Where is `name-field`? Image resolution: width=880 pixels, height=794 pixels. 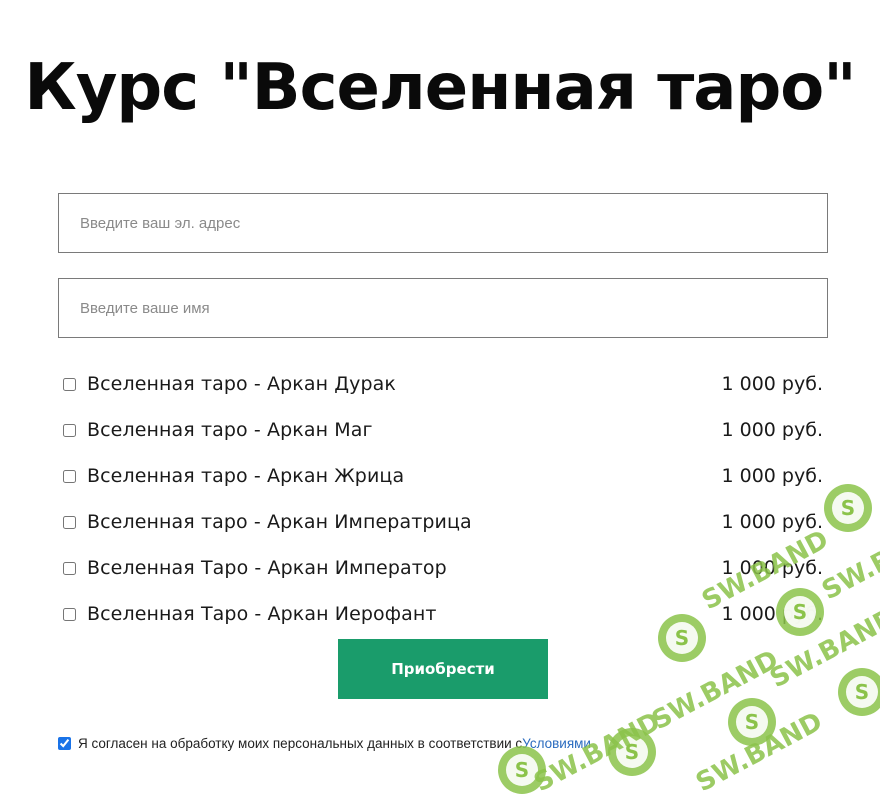
name-field is located at coordinates (443, 308).